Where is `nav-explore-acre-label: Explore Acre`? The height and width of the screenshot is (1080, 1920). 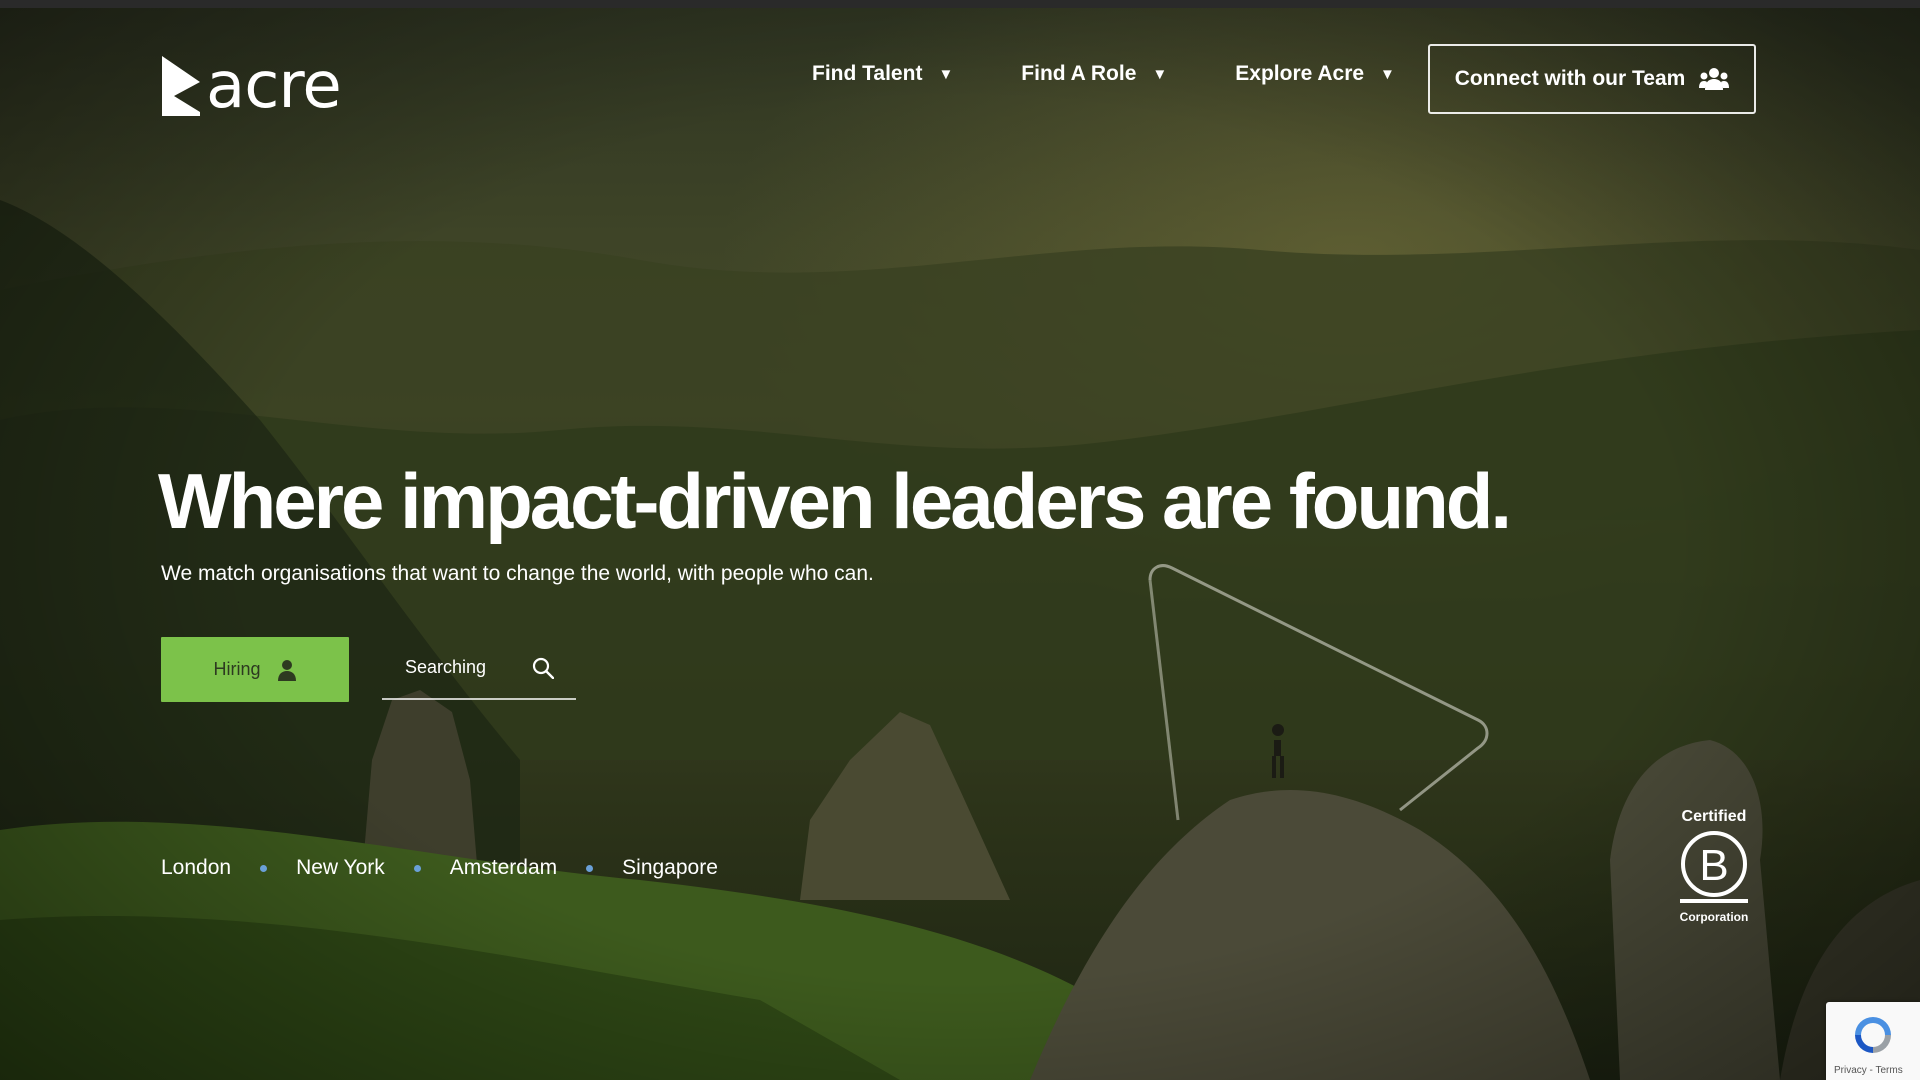 nav-explore-acre-label: Explore Acre is located at coordinates (1300, 73).